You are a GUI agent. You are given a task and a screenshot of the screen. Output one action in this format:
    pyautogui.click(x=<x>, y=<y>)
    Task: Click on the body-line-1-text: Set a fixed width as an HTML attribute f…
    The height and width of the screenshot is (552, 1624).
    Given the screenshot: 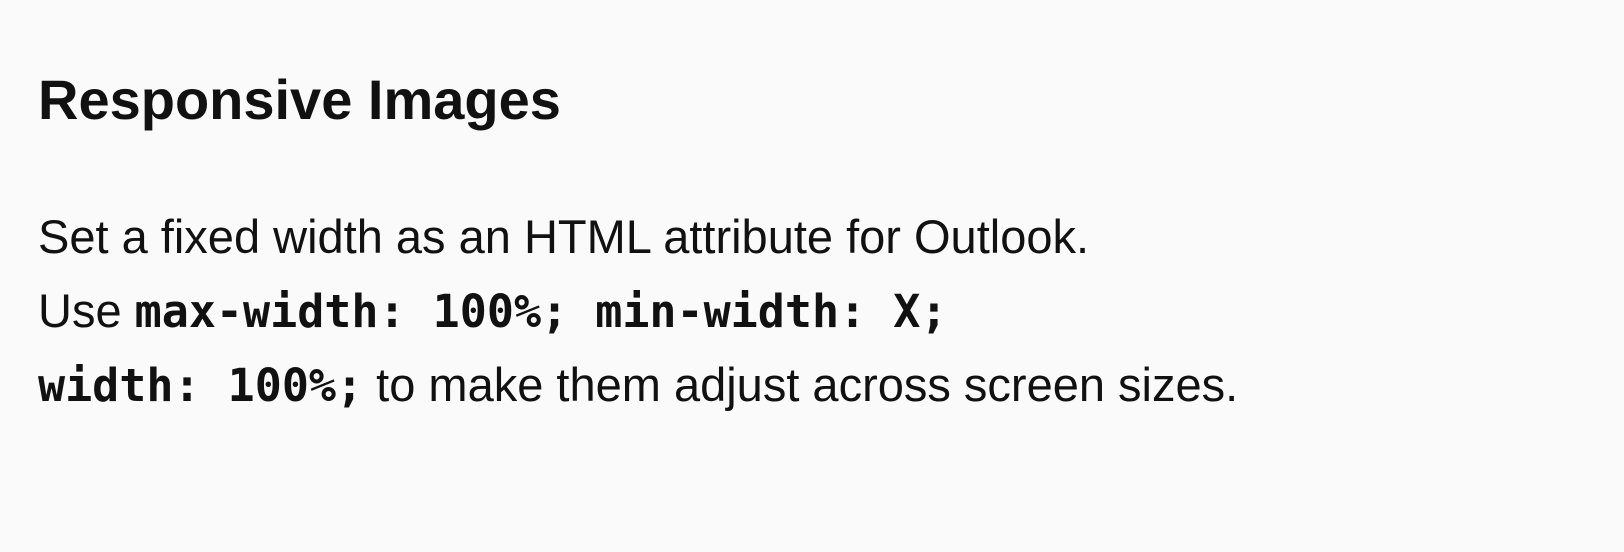 What is the action you would take?
    pyautogui.click(x=564, y=236)
    